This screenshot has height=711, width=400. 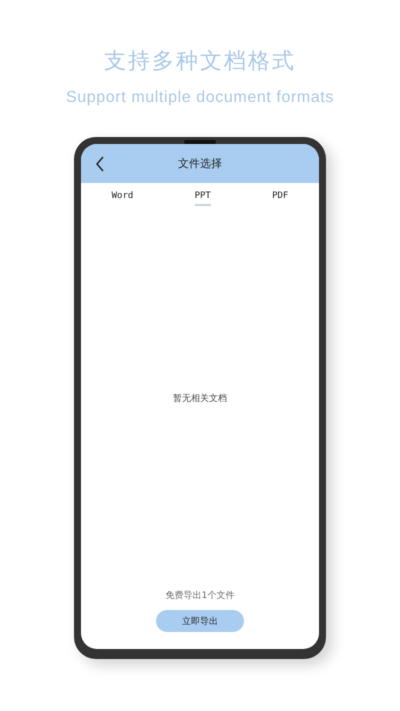 I want to click on quota-note: 免费导出1个文件, so click(x=200, y=596).